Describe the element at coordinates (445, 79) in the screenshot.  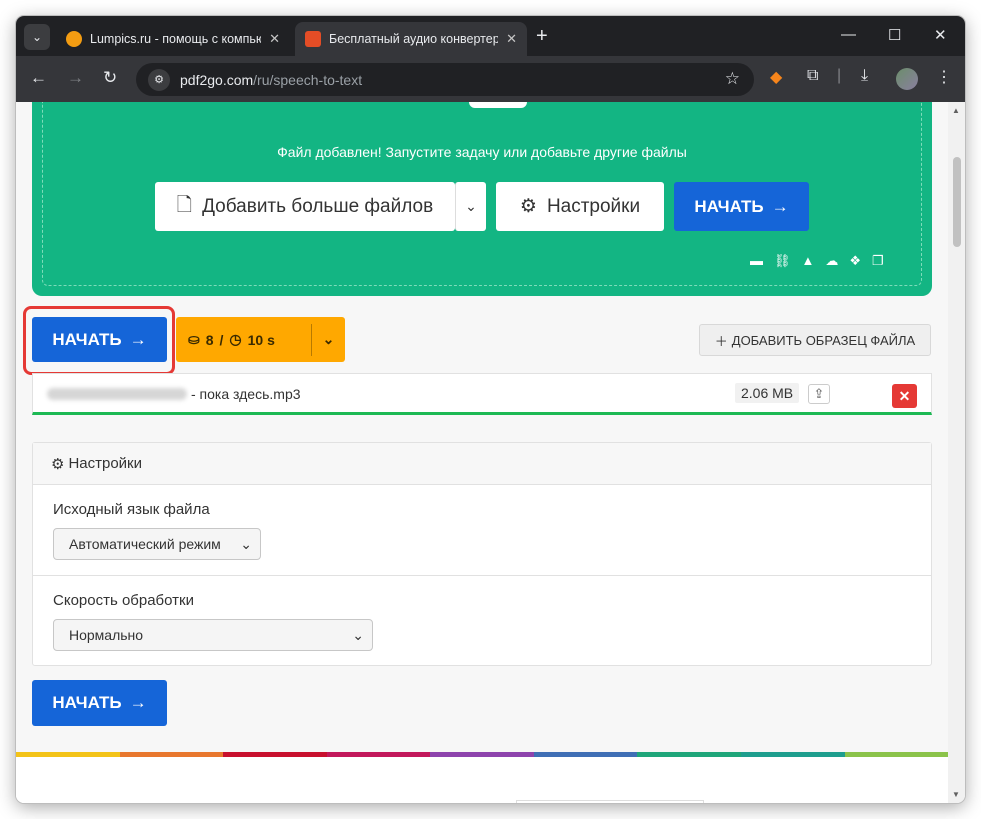
I see `address-bar: ⚙ pdf2go.com/ru/speech-to-text ☆` at that location.